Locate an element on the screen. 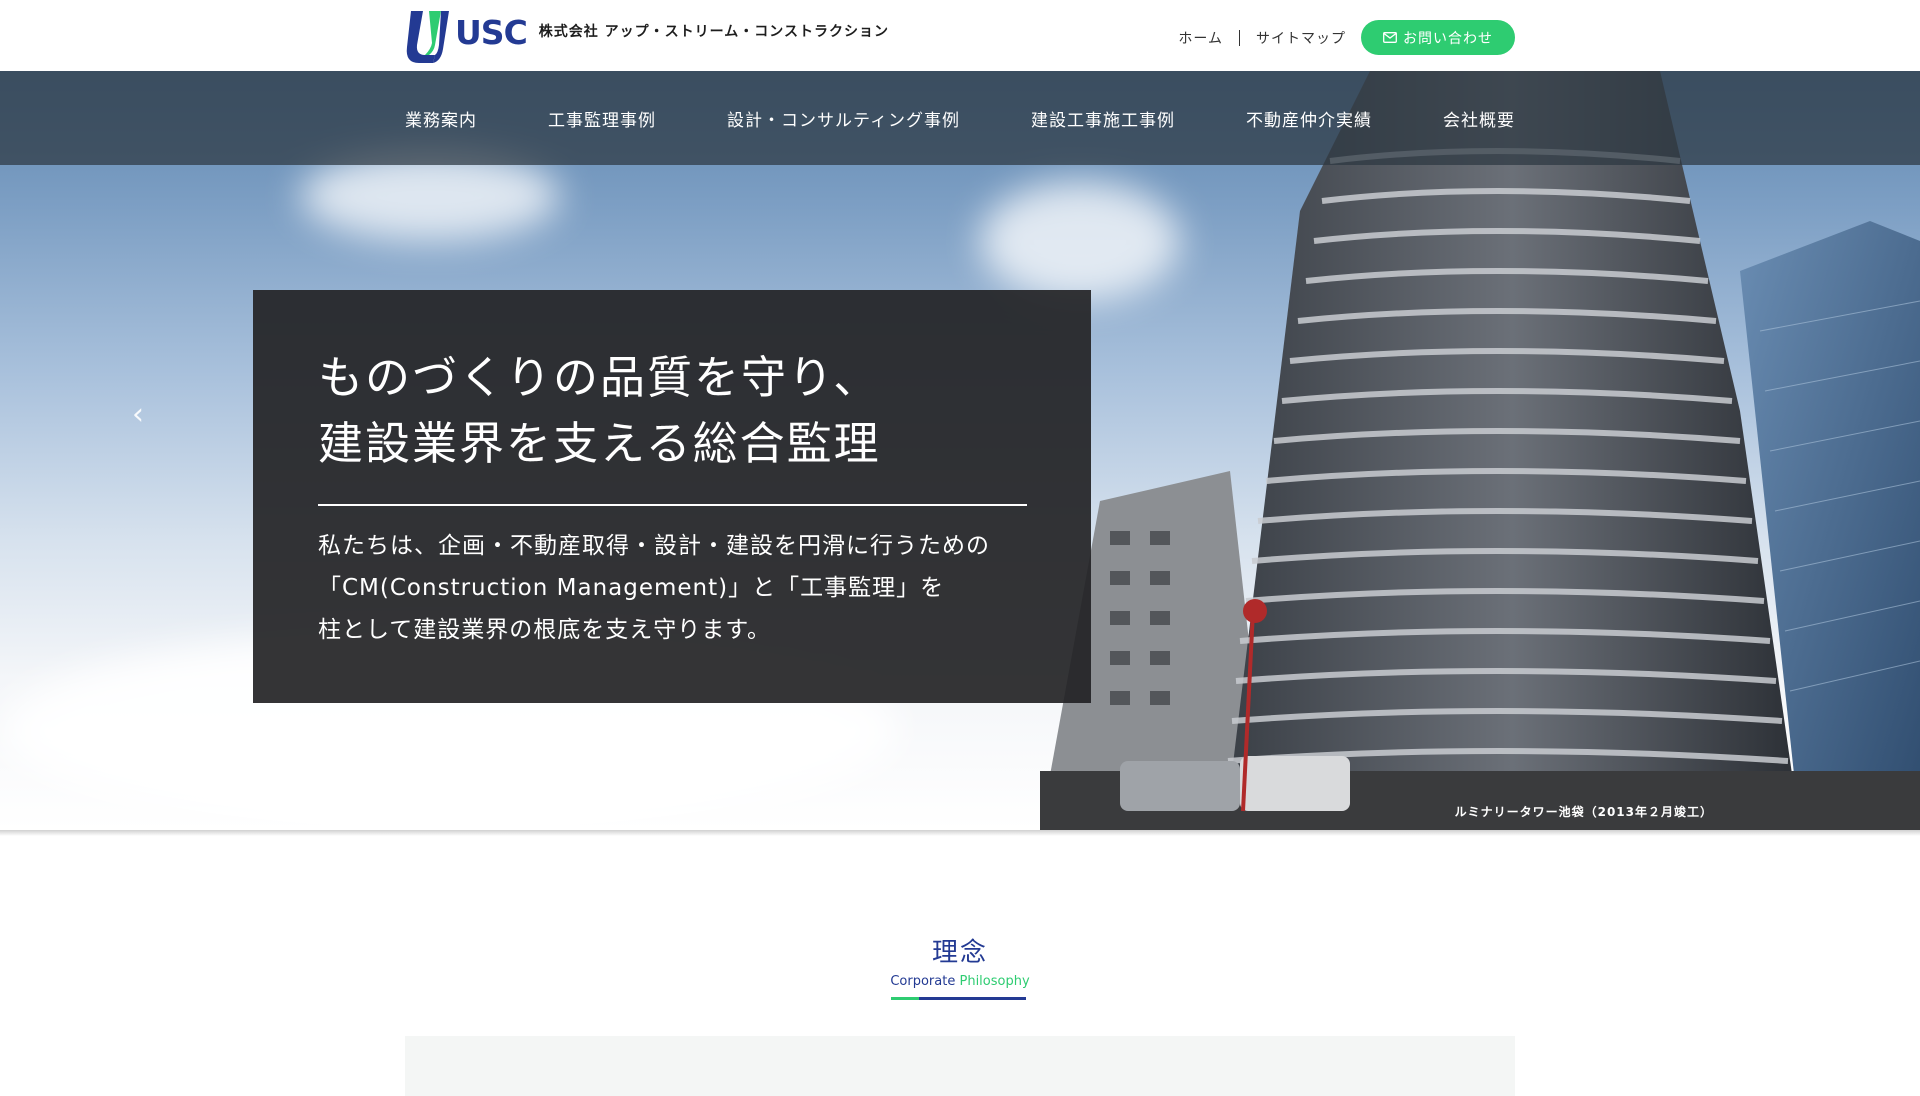 The image size is (1920, 1096). subtitle-primary: Corporate is located at coordinates (923, 981).